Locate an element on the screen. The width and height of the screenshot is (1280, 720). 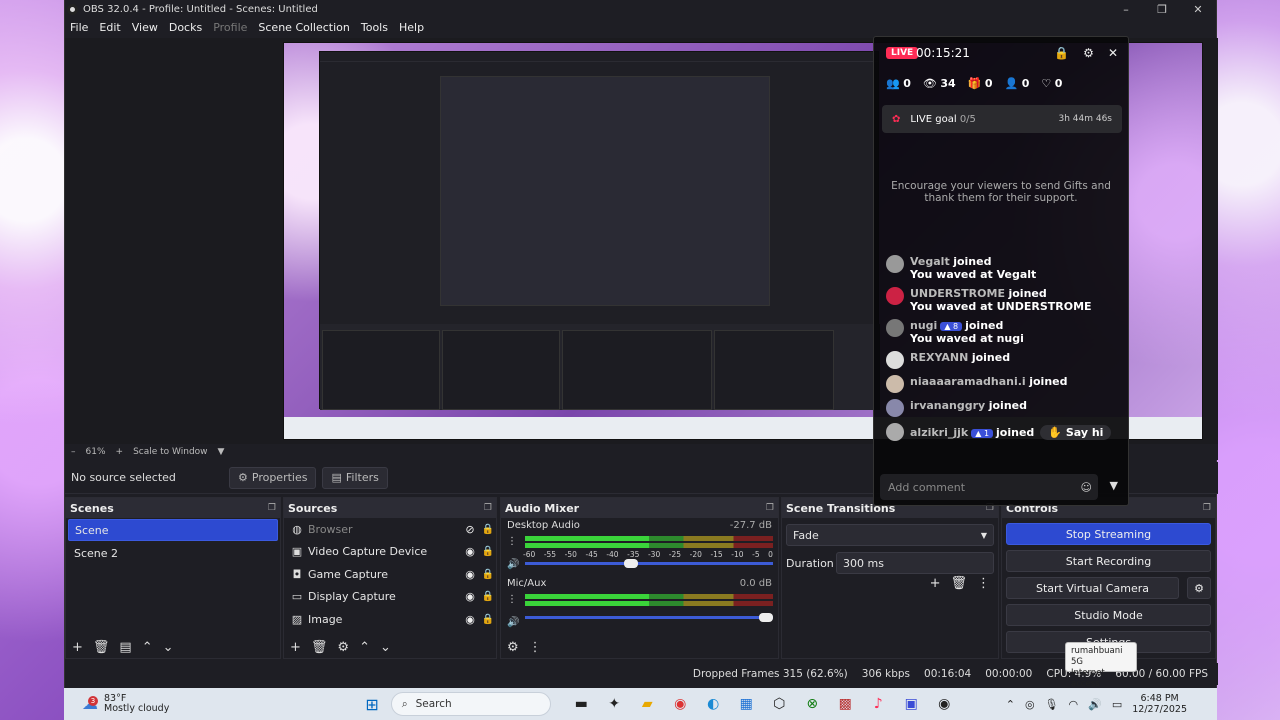
wifi-icon: ◠ is located at coordinates (1074, 704).